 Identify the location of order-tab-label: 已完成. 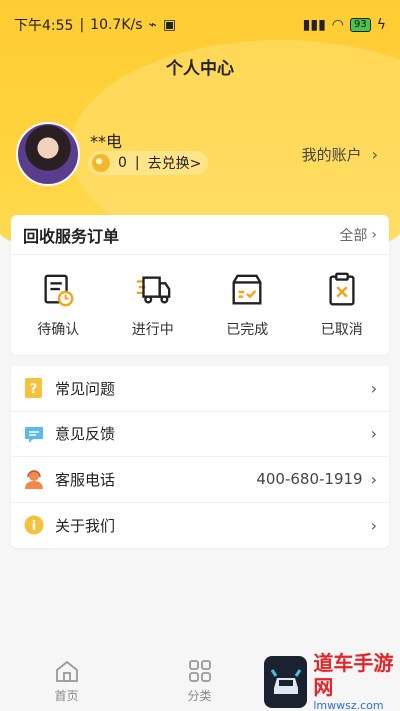
(247, 330).